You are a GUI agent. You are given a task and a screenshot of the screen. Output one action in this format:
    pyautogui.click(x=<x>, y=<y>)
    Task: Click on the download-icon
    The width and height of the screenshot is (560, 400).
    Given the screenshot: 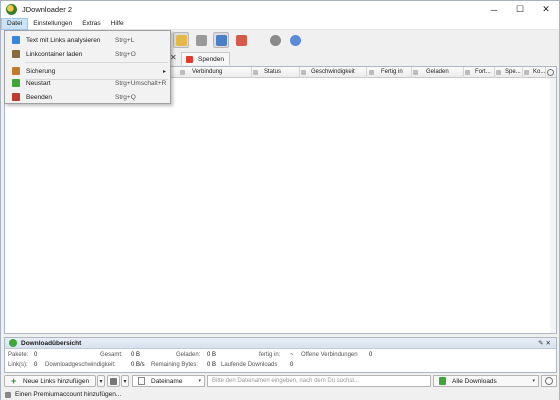 What is the action you would take?
    pyautogui.click(x=13, y=343)
    